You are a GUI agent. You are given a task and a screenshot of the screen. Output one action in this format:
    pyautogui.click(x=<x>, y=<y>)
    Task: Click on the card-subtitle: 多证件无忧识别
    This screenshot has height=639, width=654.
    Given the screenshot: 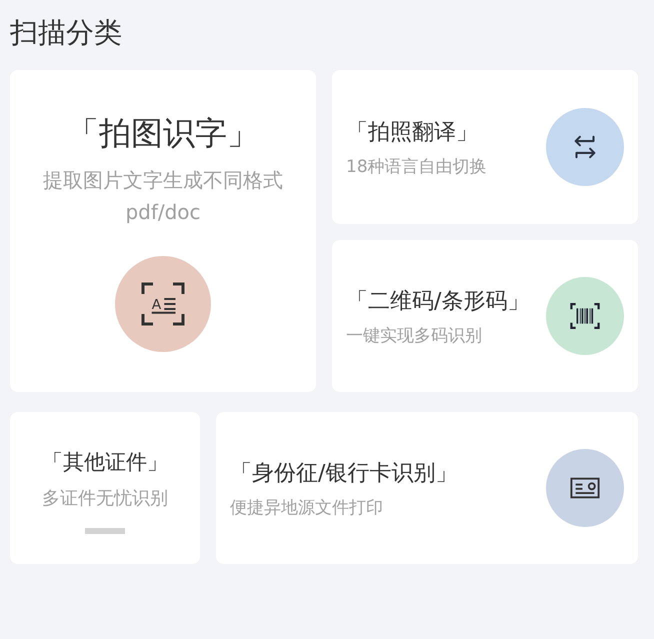 What is the action you would take?
    pyautogui.click(x=105, y=498)
    